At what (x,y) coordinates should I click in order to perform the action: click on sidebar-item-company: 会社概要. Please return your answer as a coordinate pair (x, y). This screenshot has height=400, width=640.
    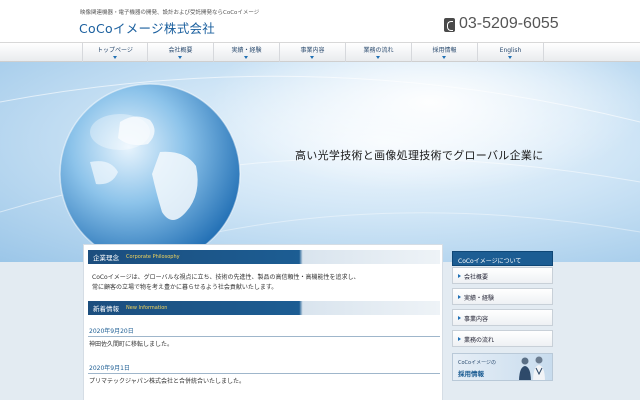
    Looking at the image, I should click on (502, 275).